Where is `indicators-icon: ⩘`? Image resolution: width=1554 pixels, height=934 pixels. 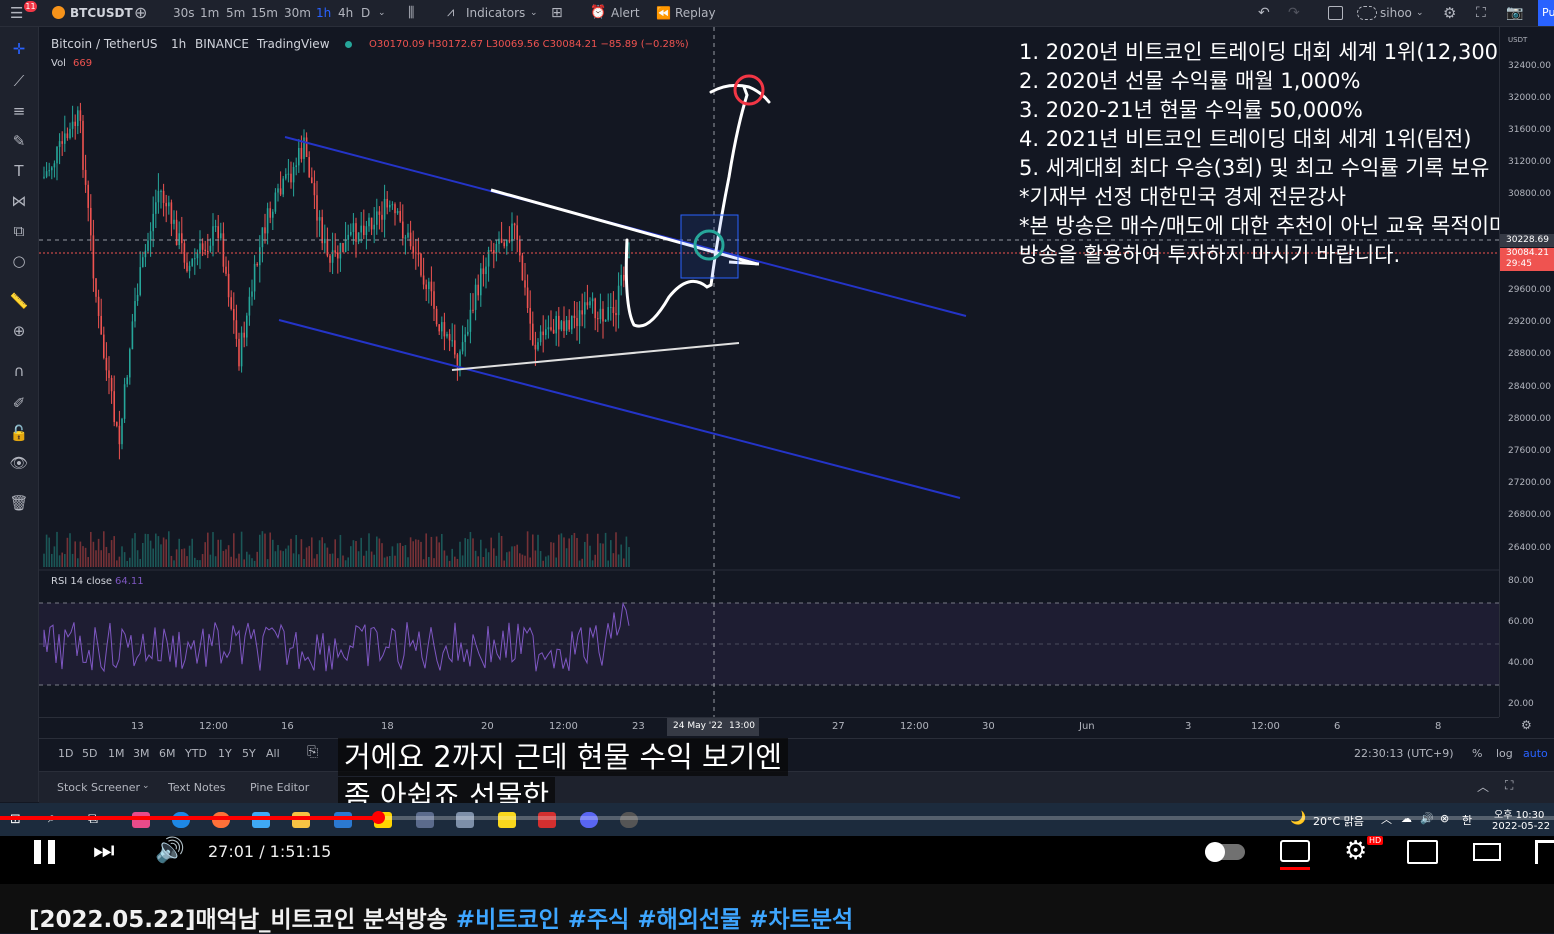 indicators-icon: ⩘ is located at coordinates (450, 13).